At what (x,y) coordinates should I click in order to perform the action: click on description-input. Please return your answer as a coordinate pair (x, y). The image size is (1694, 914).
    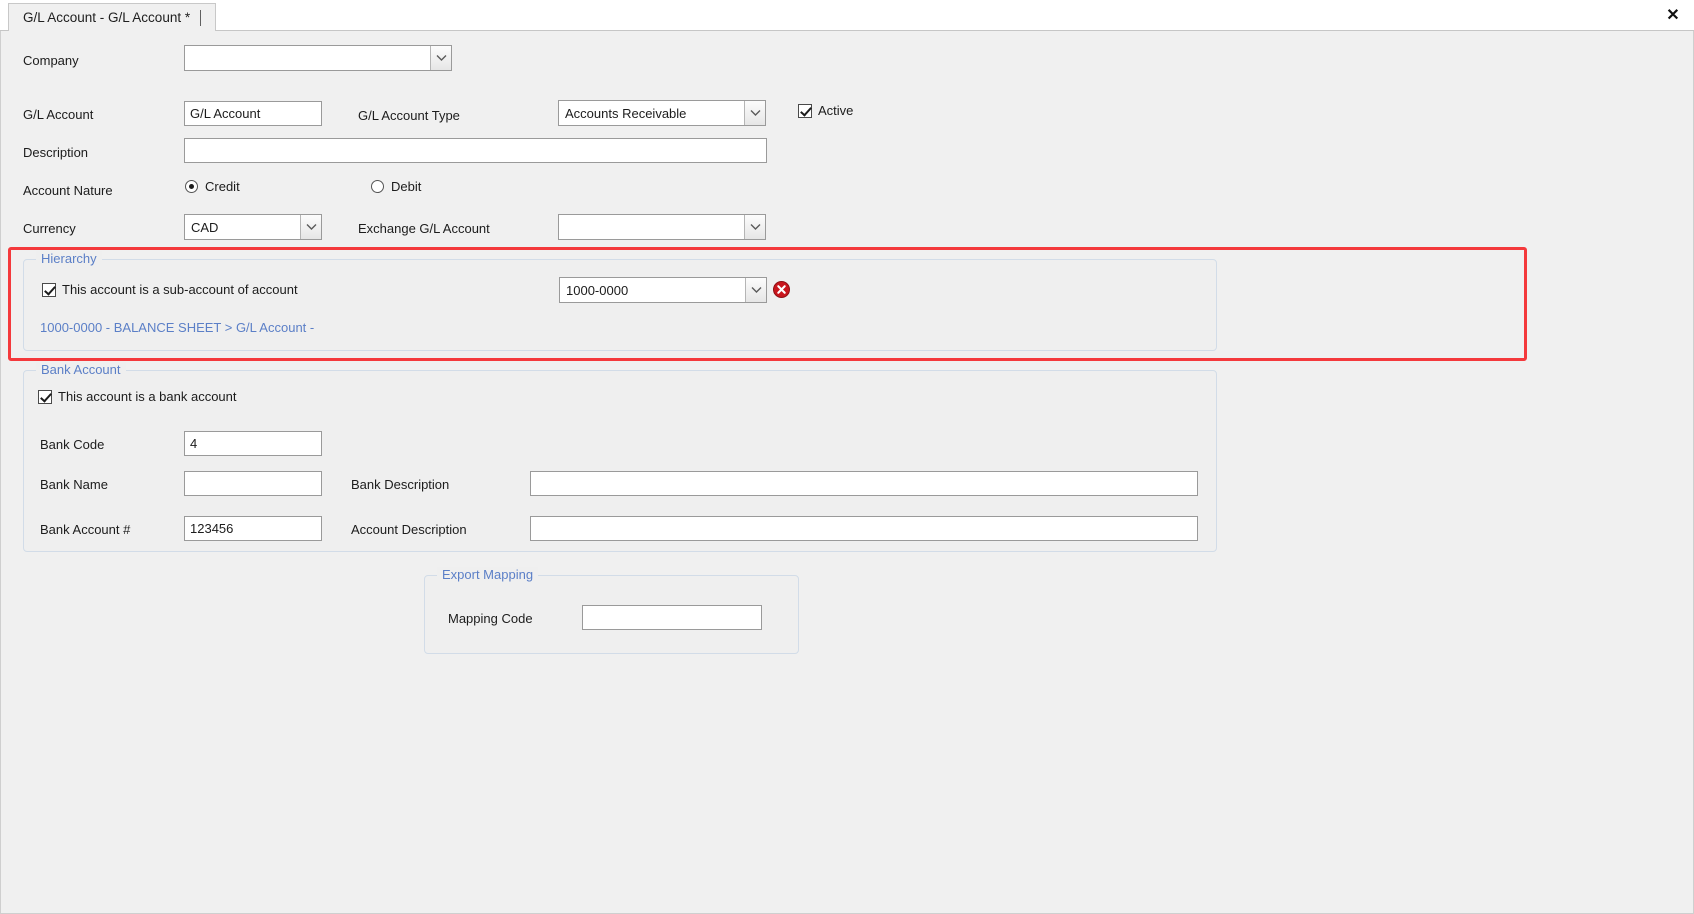
    Looking at the image, I should click on (475, 150).